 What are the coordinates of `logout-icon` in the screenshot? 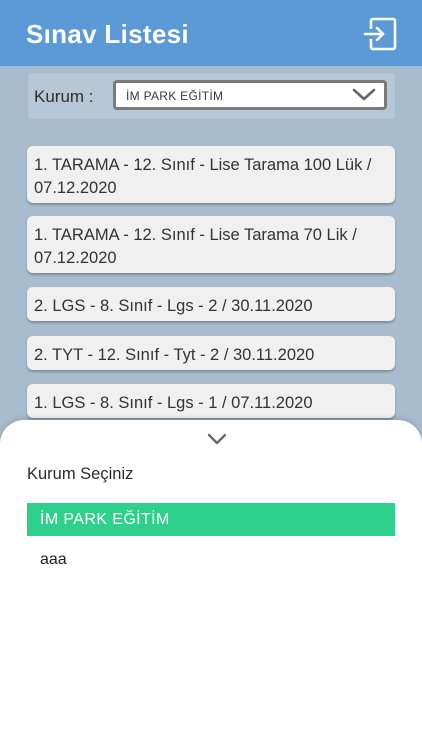 It's located at (380, 34).